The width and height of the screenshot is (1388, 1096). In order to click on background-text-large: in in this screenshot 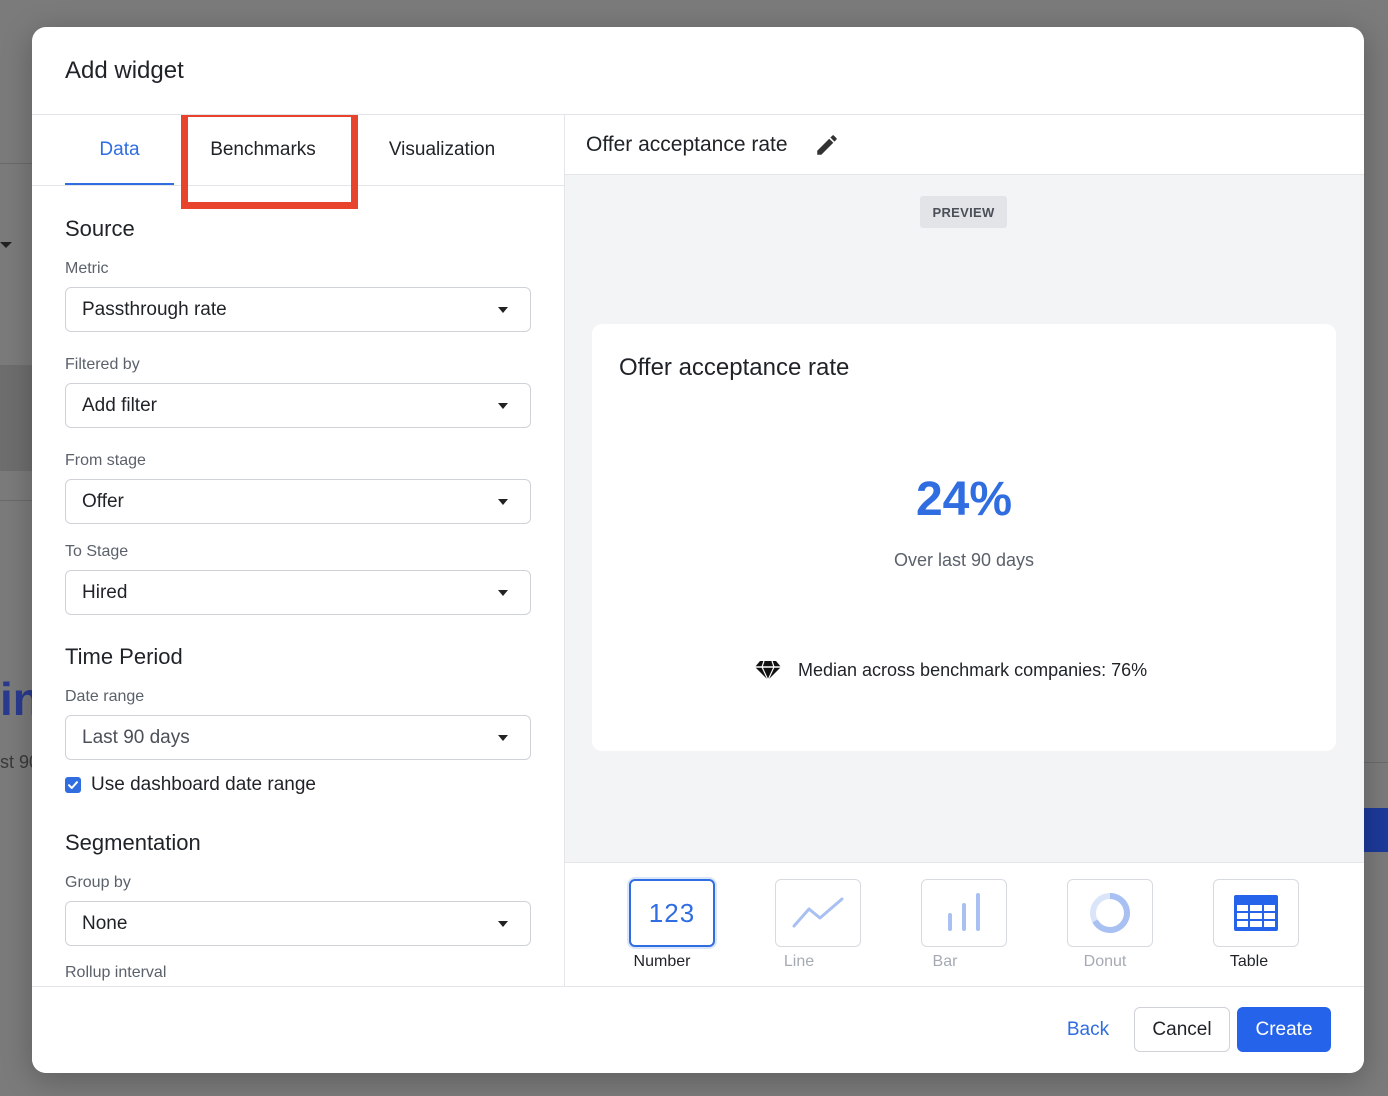, I will do `click(16, 699)`.